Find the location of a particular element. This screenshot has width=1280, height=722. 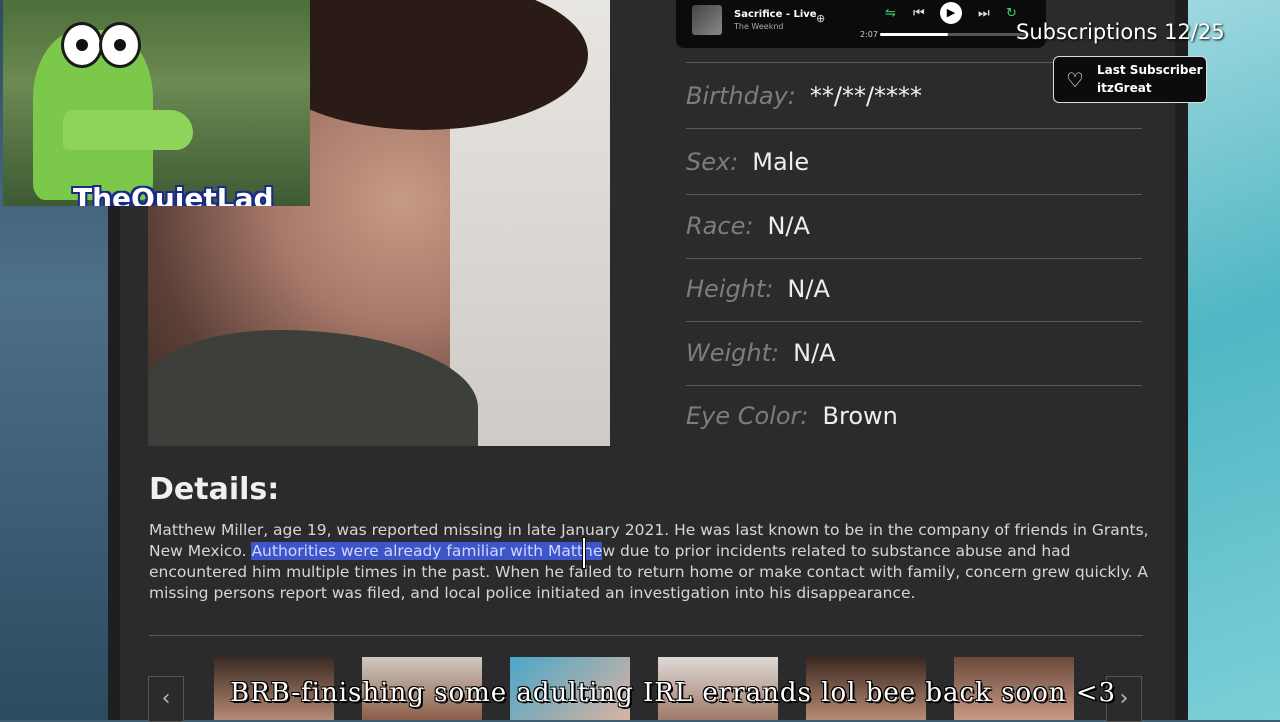

play-button: ▶ is located at coordinates (951, 13).